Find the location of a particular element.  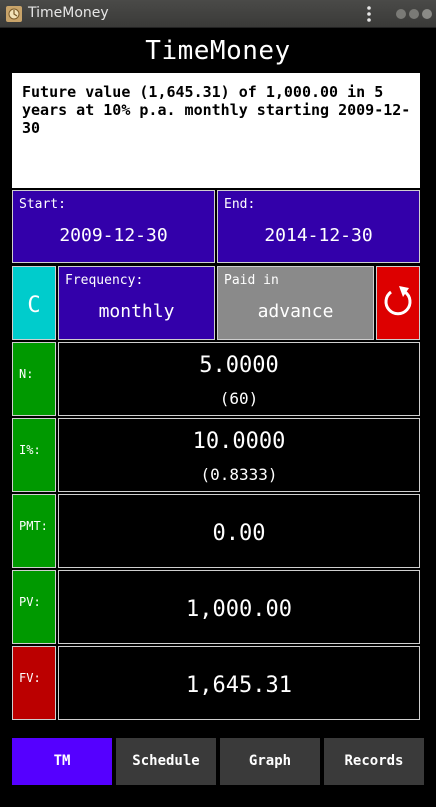

end-label: End: is located at coordinates (240, 204).